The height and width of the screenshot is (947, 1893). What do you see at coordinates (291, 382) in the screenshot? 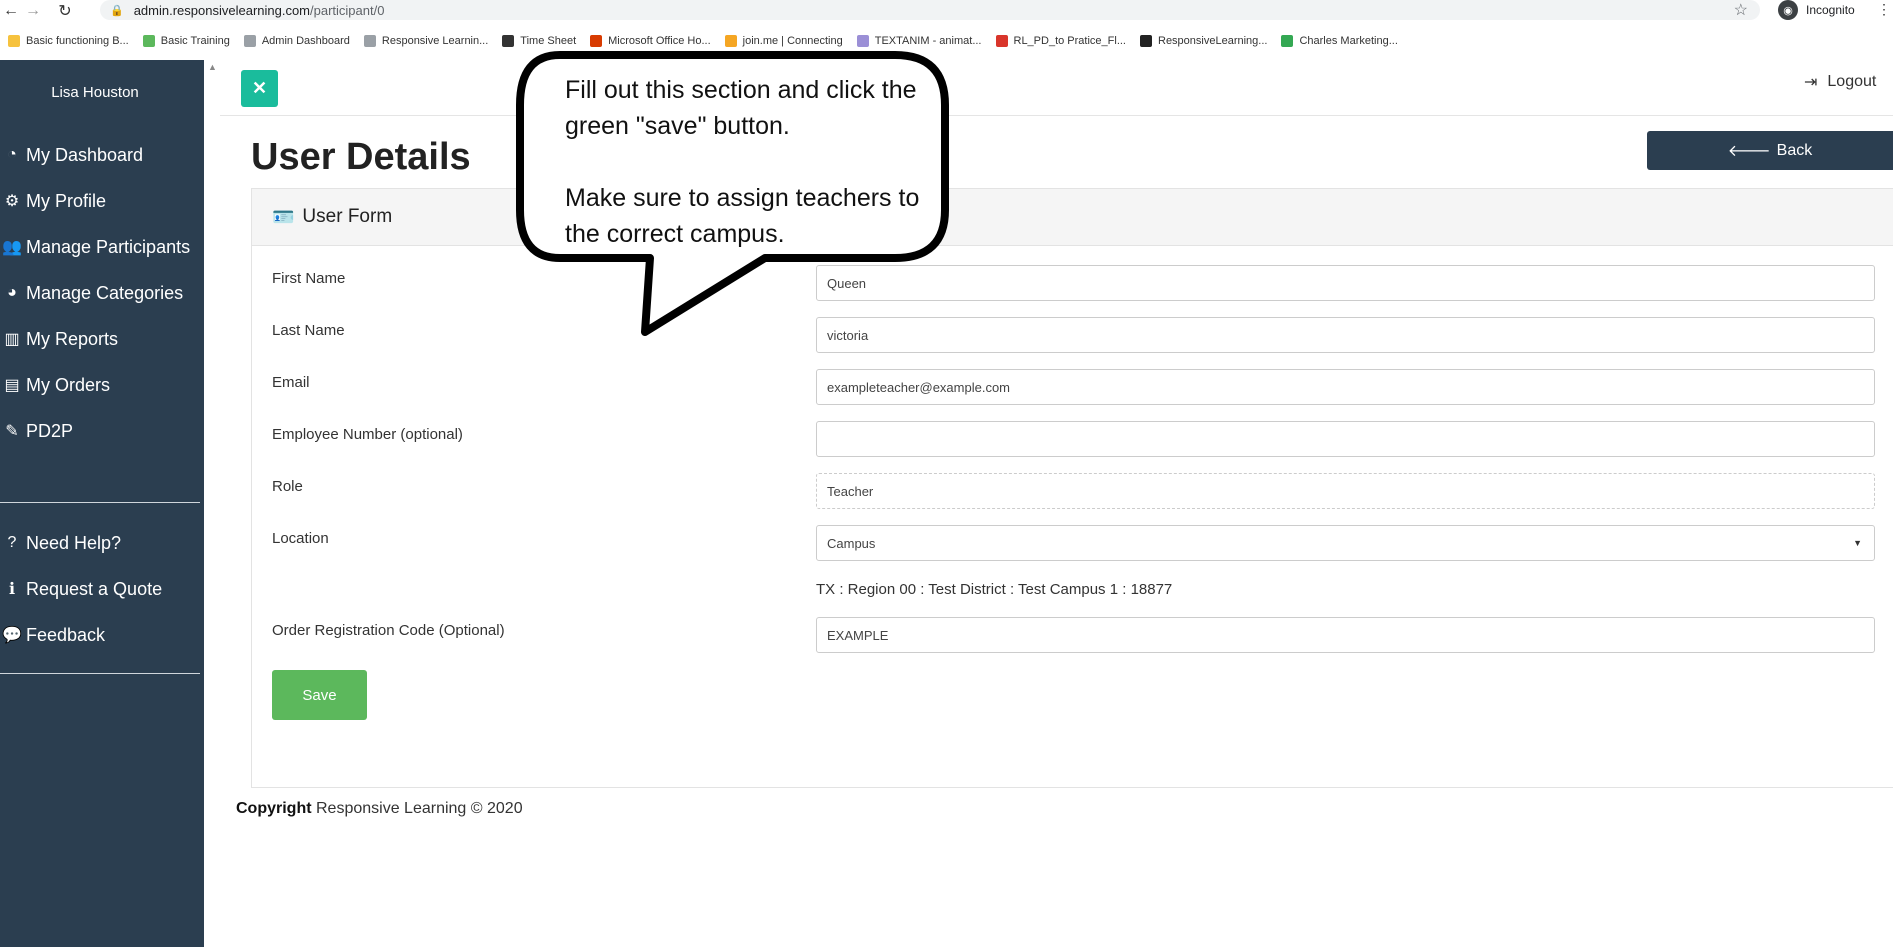
I see `email-label: Email` at bounding box center [291, 382].